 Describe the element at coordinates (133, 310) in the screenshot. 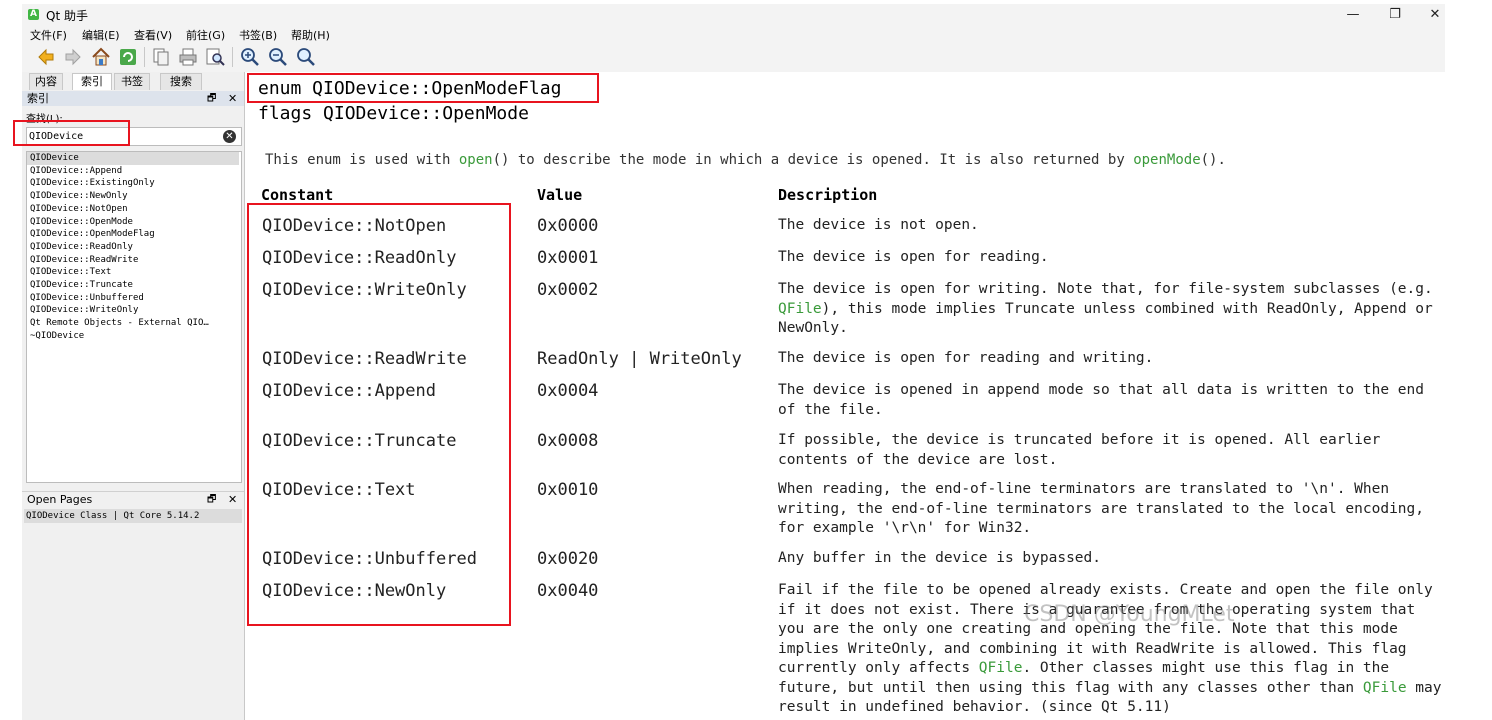

I see `index-list-item: QIODevice::WriteOnly` at that location.